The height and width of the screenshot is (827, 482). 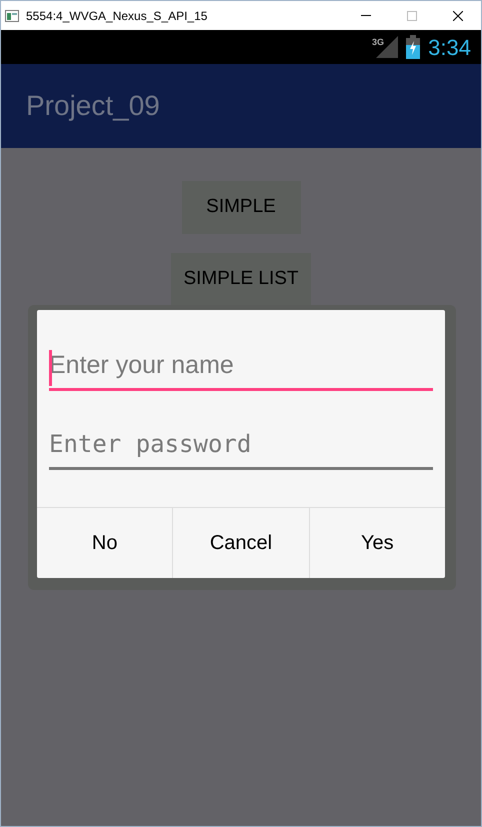 What do you see at coordinates (449, 48) in the screenshot?
I see `status-time: 3:34` at bounding box center [449, 48].